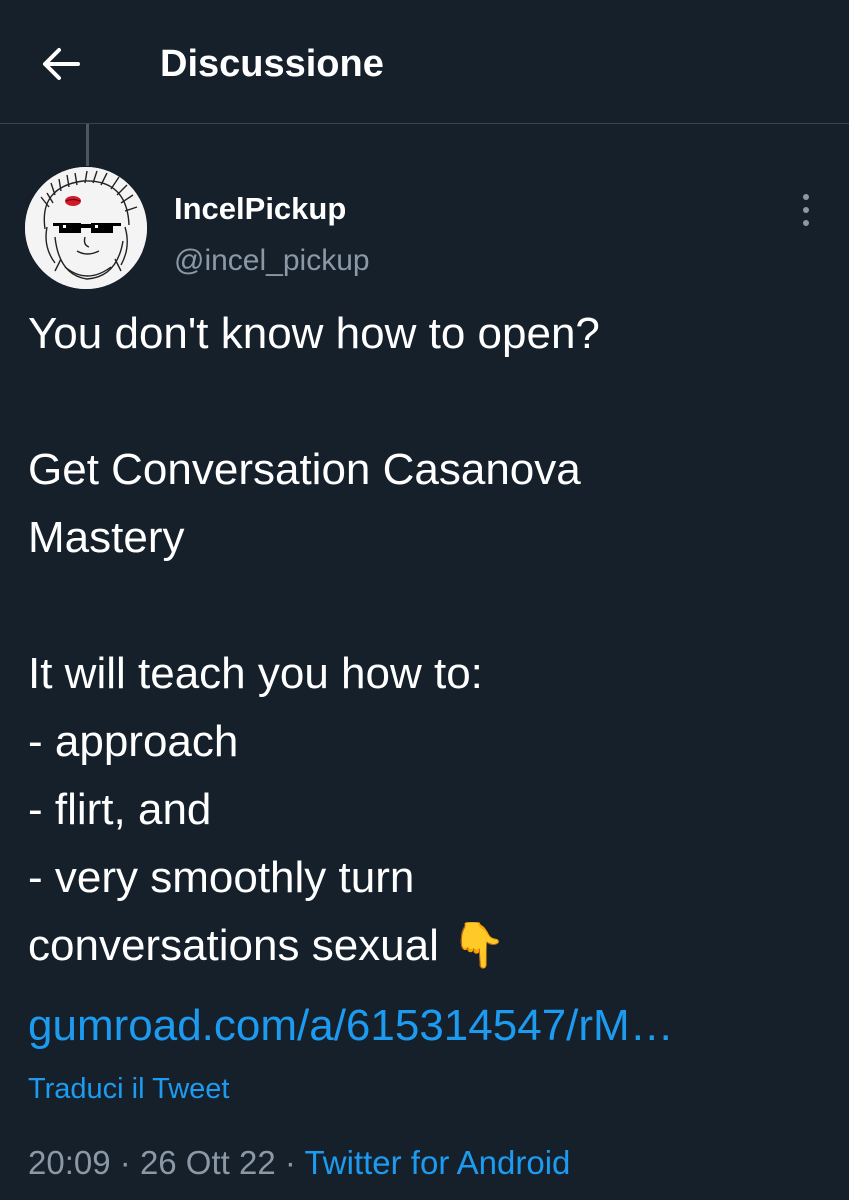  What do you see at coordinates (120, 809) in the screenshot?
I see `tweet-text-line: - flirt, and` at bounding box center [120, 809].